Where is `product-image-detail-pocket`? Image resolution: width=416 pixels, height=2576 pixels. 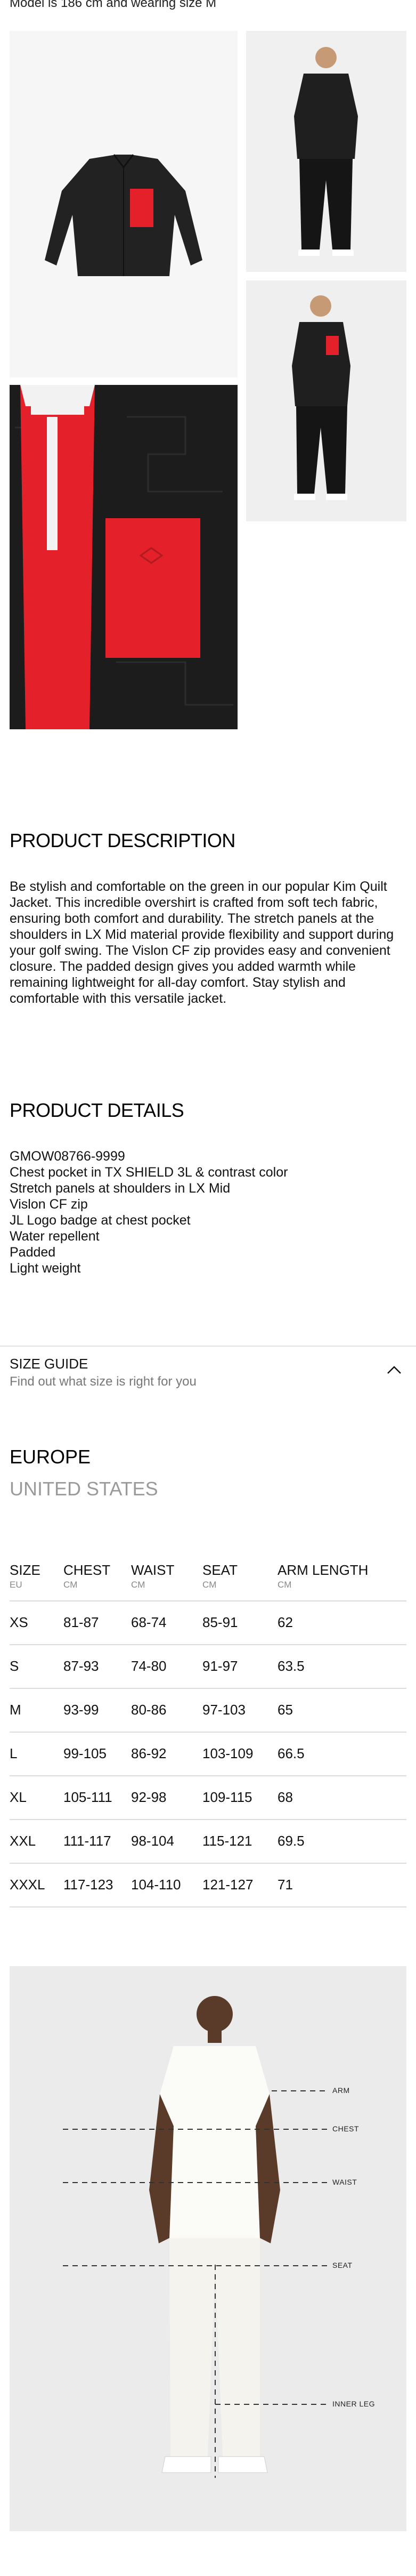 product-image-detail-pocket is located at coordinates (124, 557).